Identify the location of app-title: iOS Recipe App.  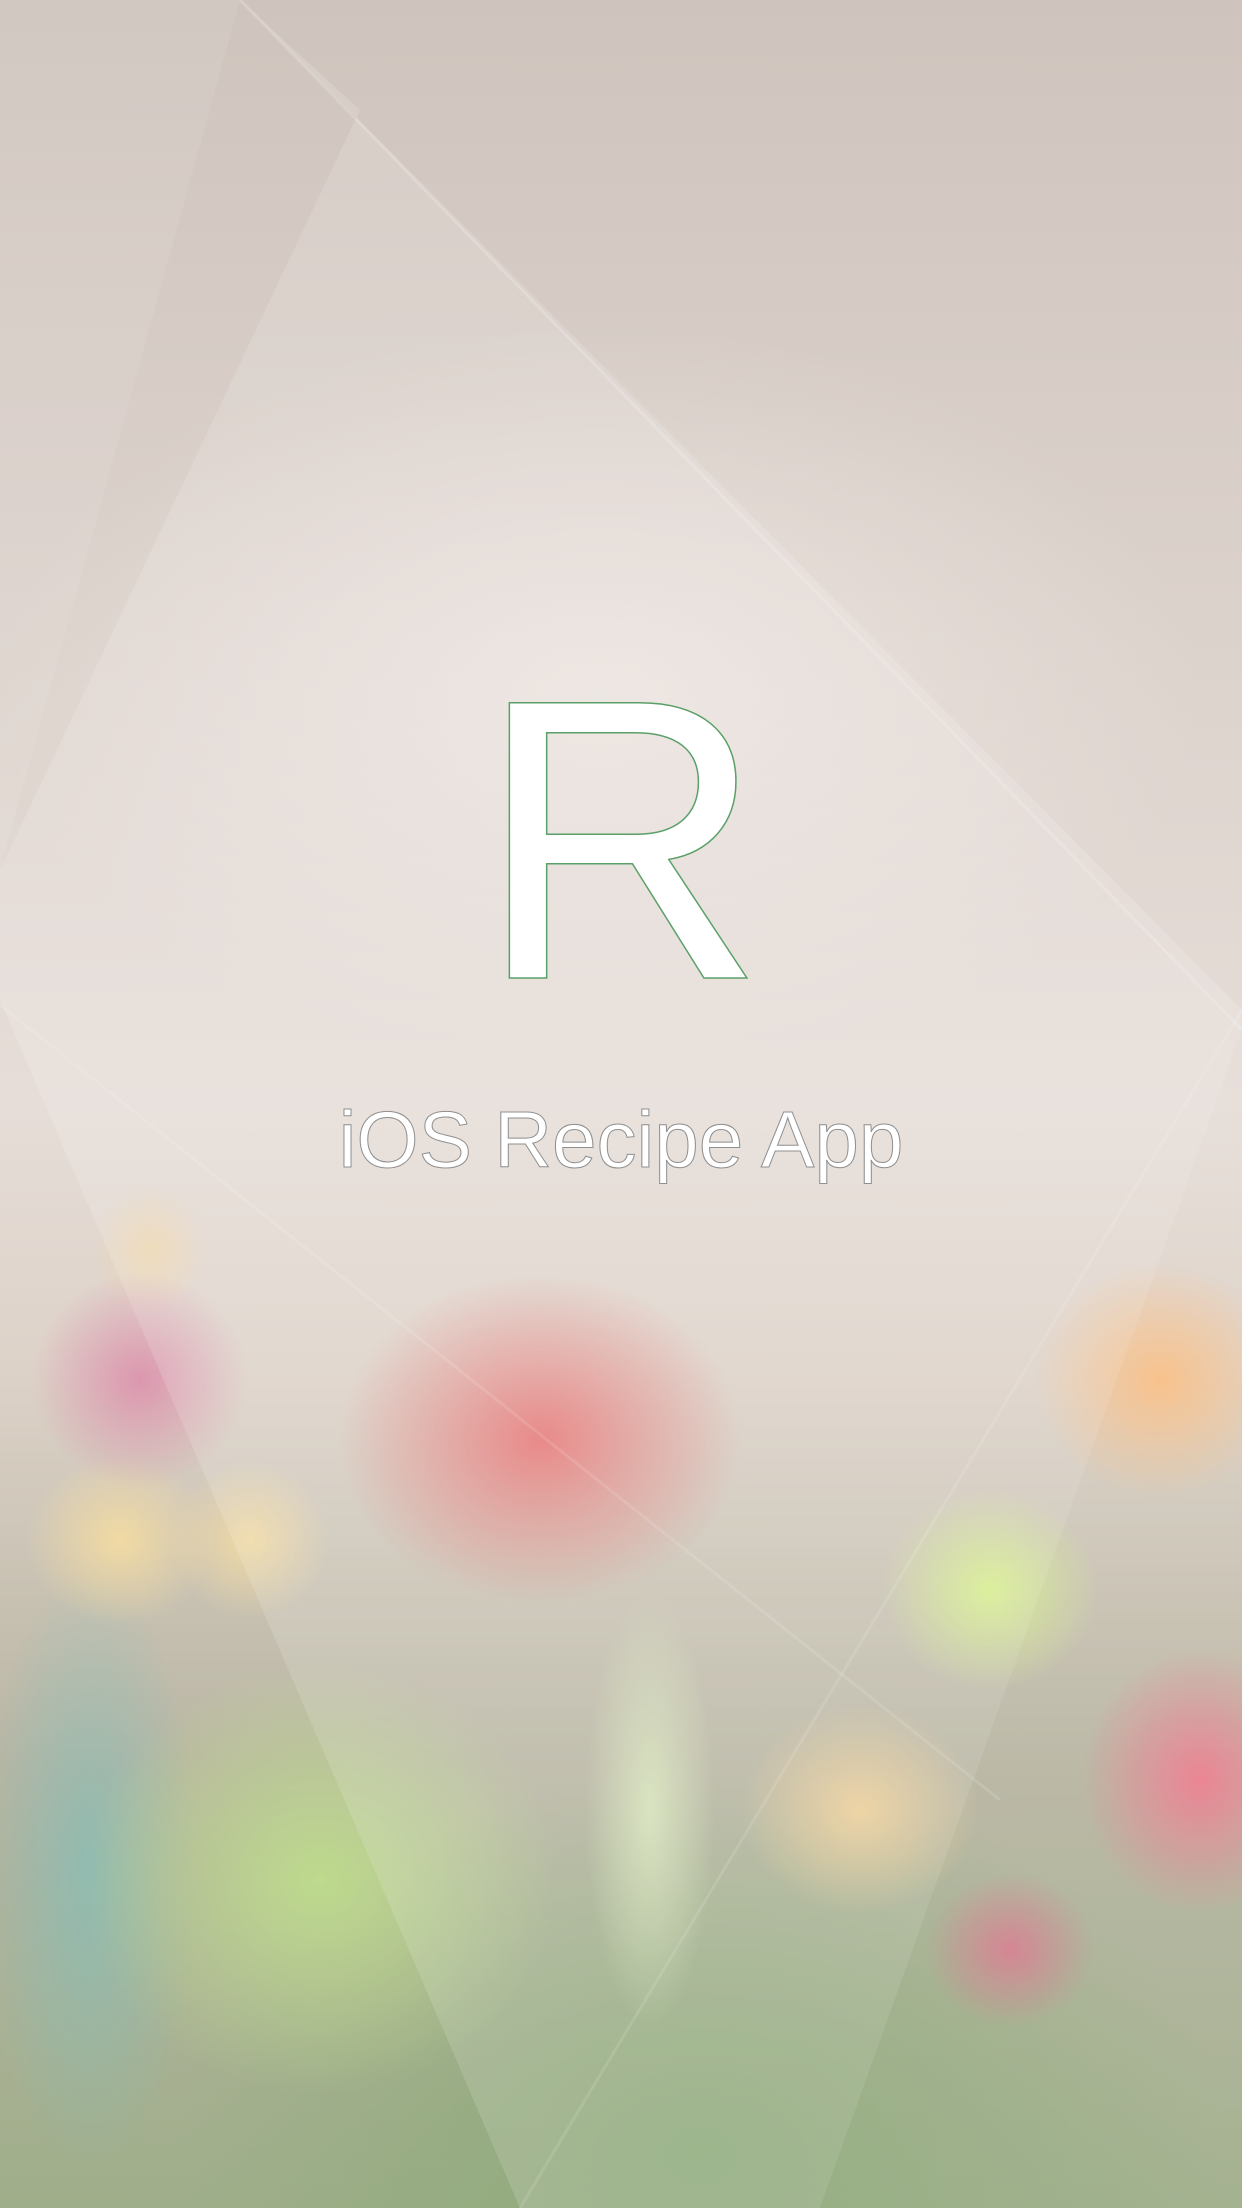
(621, 1140).